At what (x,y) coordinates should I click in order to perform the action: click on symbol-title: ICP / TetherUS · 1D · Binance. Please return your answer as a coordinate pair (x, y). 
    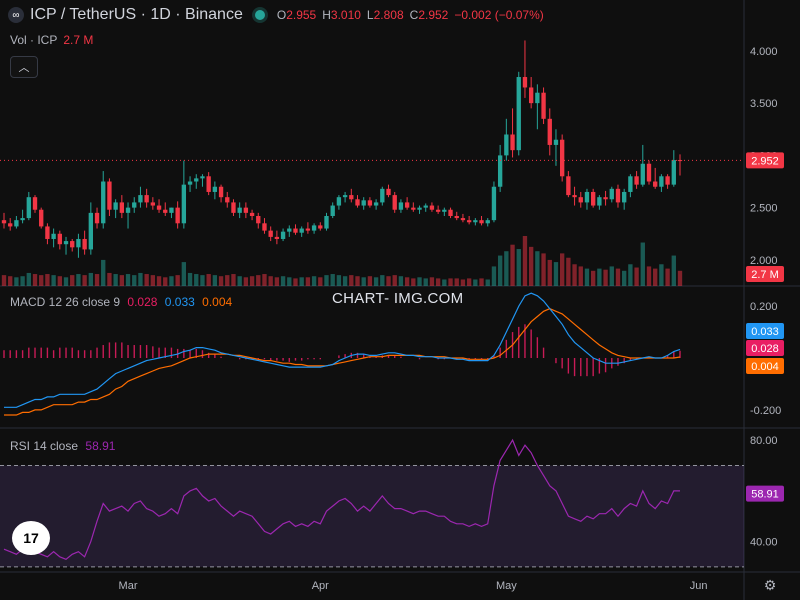
    Looking at the image, I should click on (136, 15).